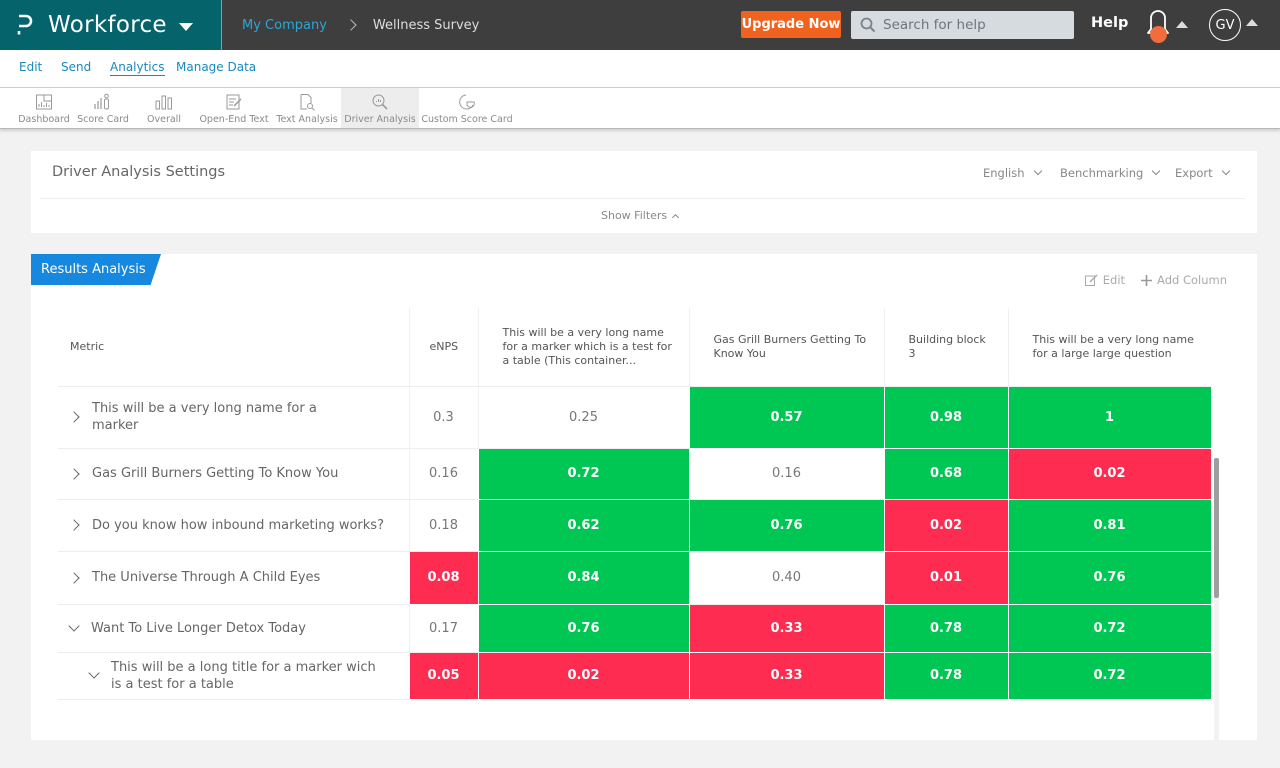 This screenshot has width=1280, height=768. What do you see at coordinates (206, 577) in the screenshot?
I see `metric-label: The Universe Through A Child Eyes` at bounding box center [206, 577].